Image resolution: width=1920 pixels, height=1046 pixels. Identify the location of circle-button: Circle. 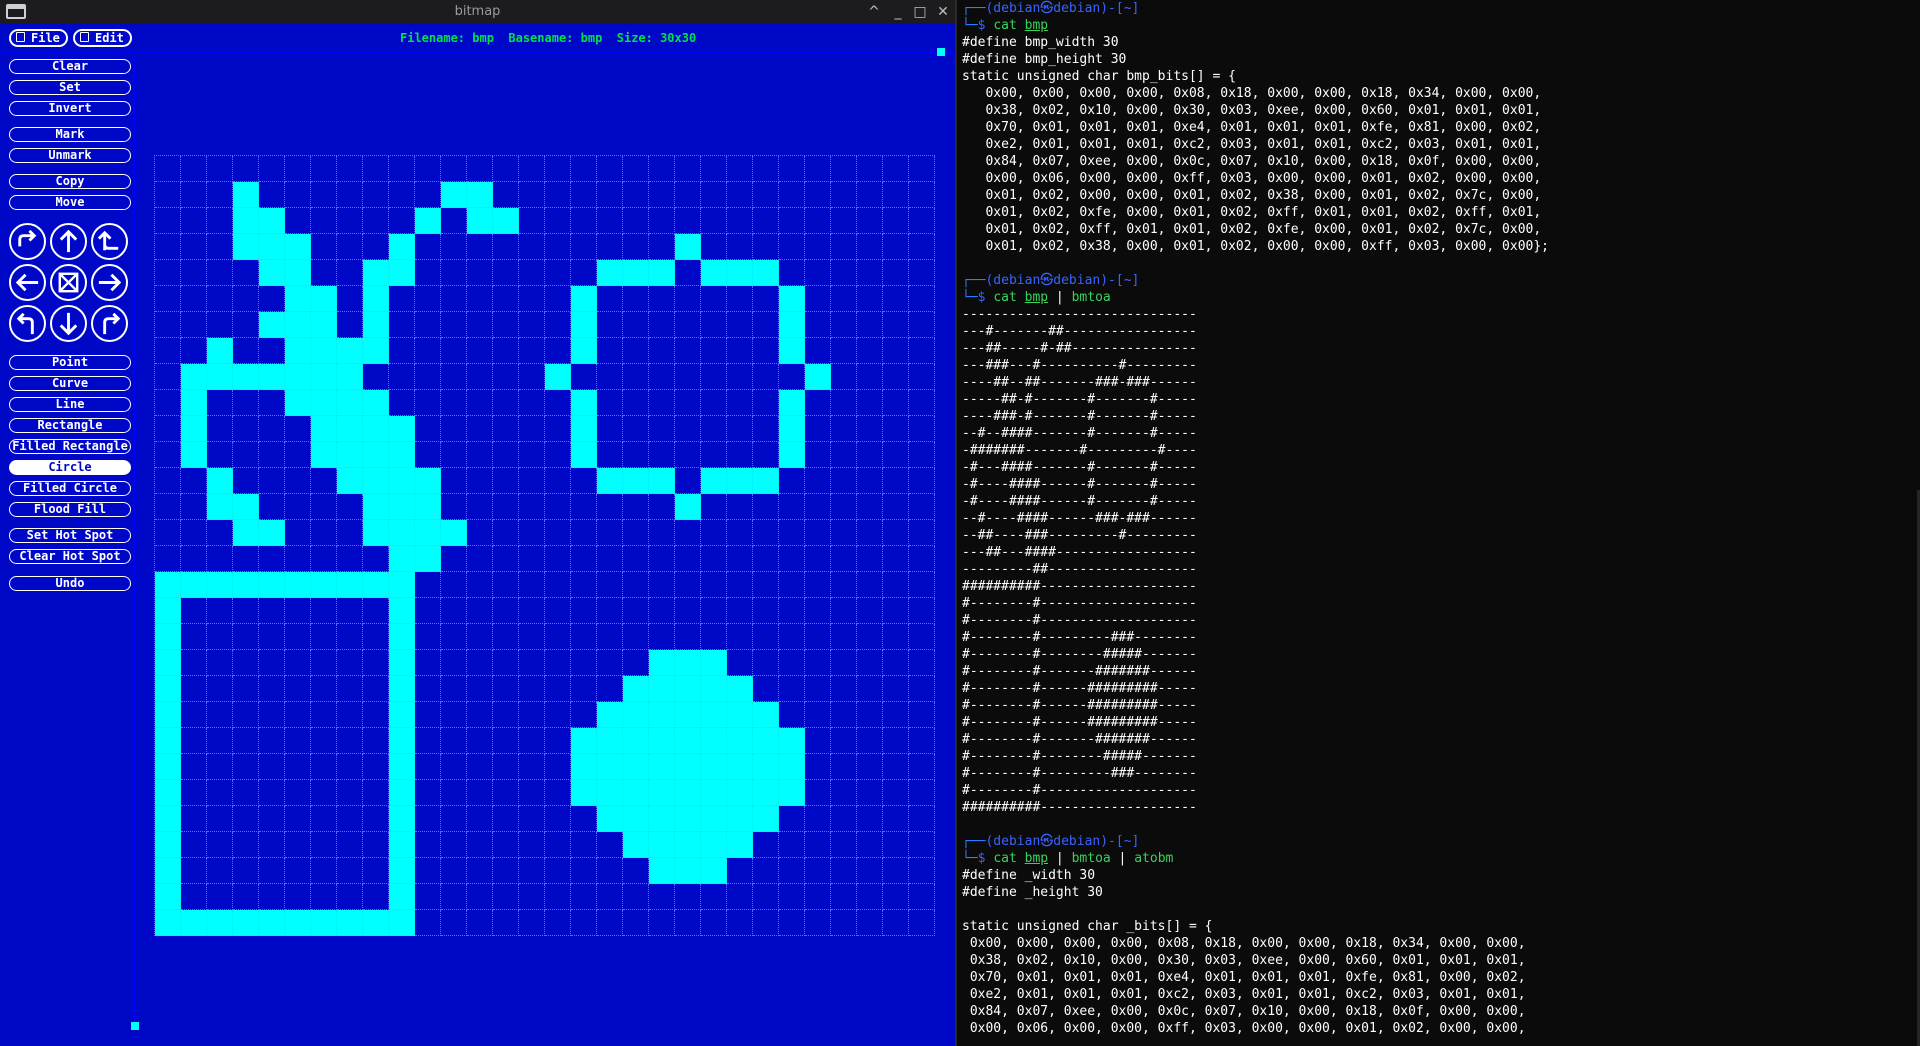
(70, 467).